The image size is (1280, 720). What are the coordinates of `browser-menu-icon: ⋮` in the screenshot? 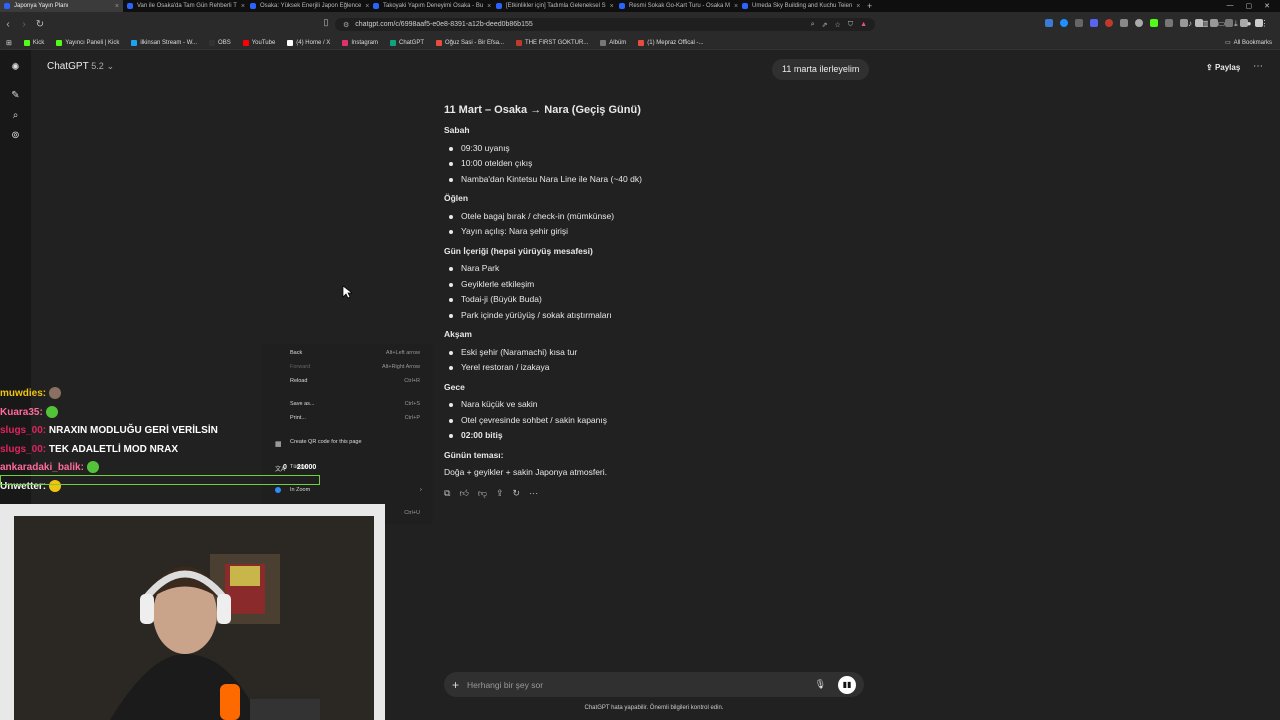 It's located at (1265, 24).